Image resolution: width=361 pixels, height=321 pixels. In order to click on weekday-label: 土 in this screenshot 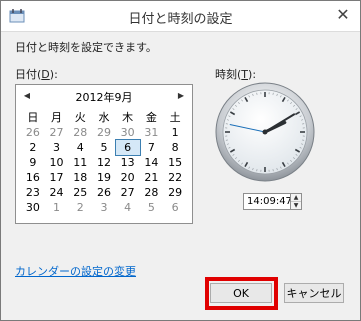, I will do `click(175, 117)`.